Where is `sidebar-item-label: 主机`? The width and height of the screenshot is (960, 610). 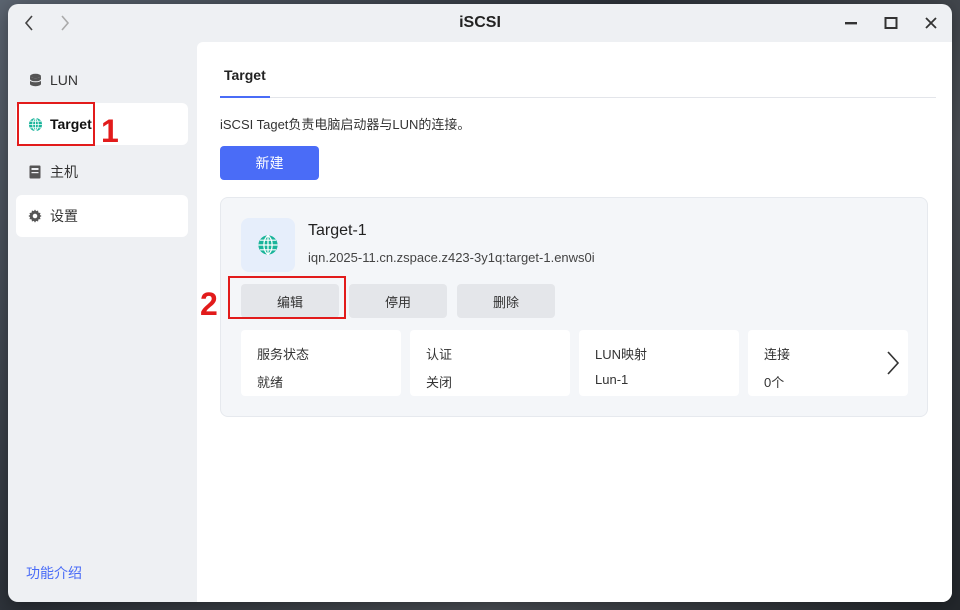
sidebar-item-label: 主机 is located at coordinates (64, 172).